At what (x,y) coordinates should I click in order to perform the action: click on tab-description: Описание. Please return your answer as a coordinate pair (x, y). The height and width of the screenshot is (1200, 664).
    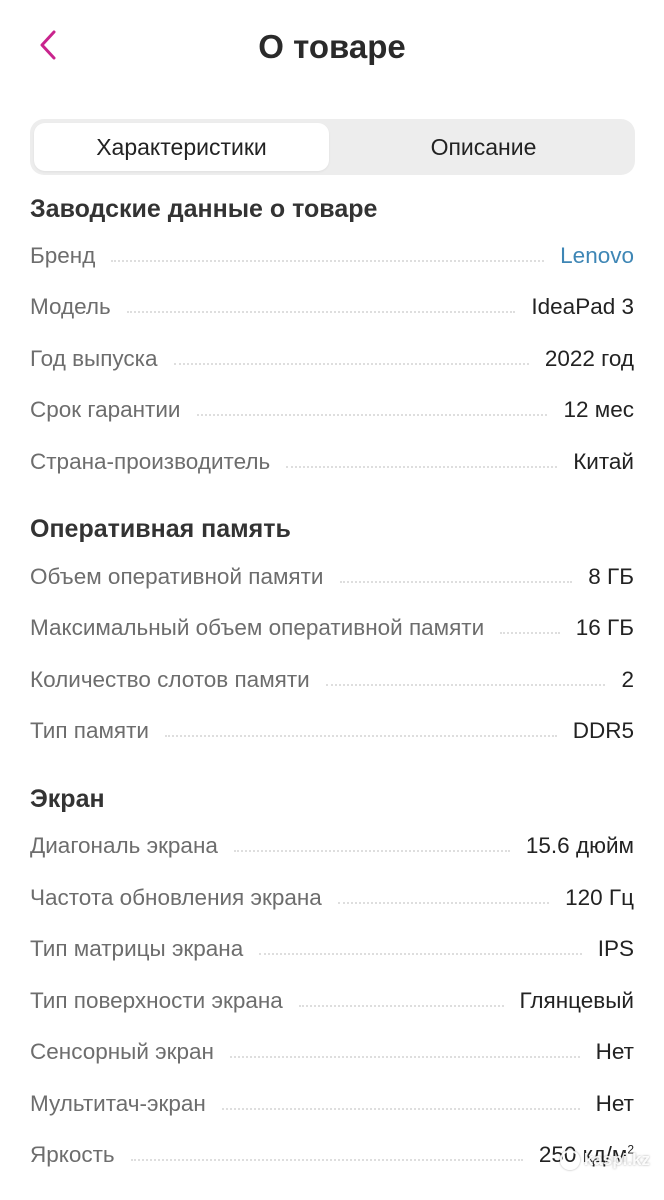
    Looking at the image, I should click on (483, 147).